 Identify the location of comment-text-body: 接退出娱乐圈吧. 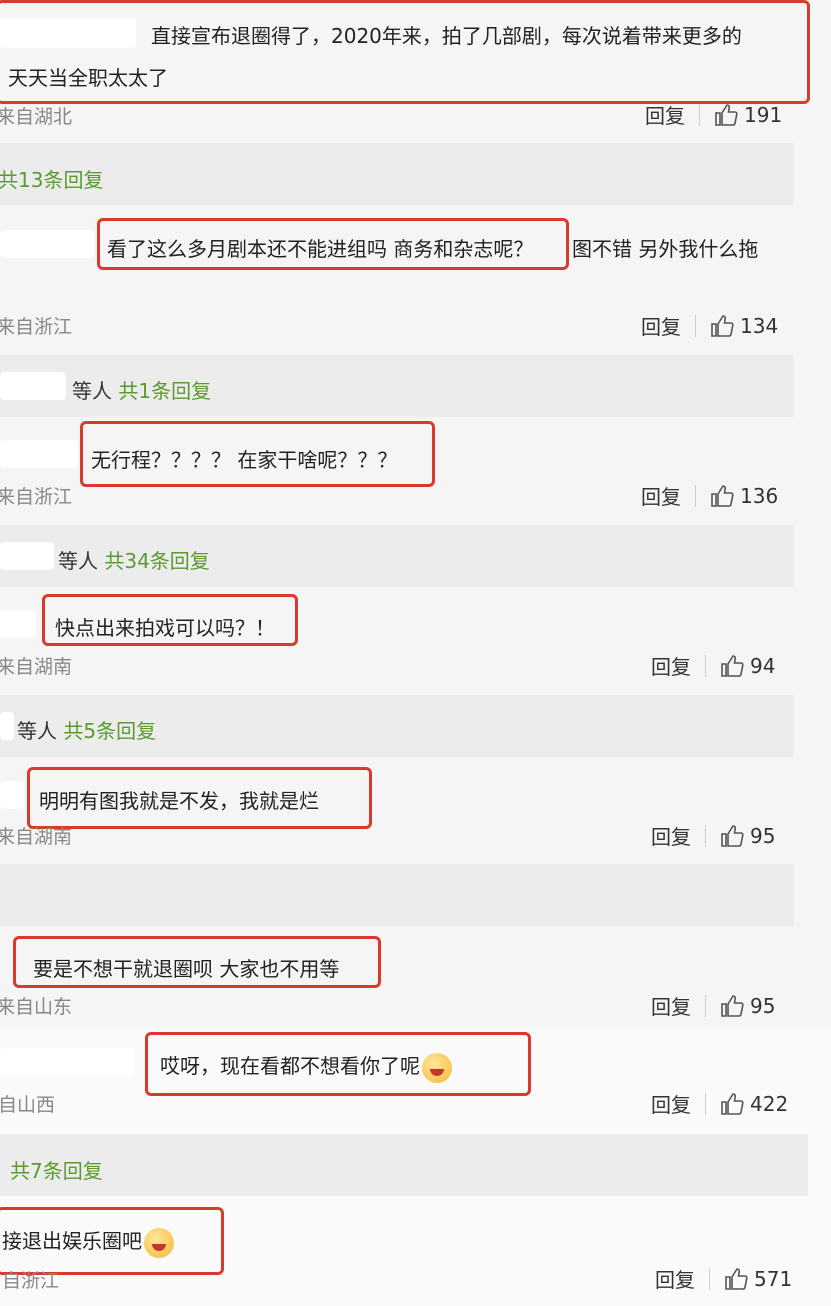
(72, 1241).